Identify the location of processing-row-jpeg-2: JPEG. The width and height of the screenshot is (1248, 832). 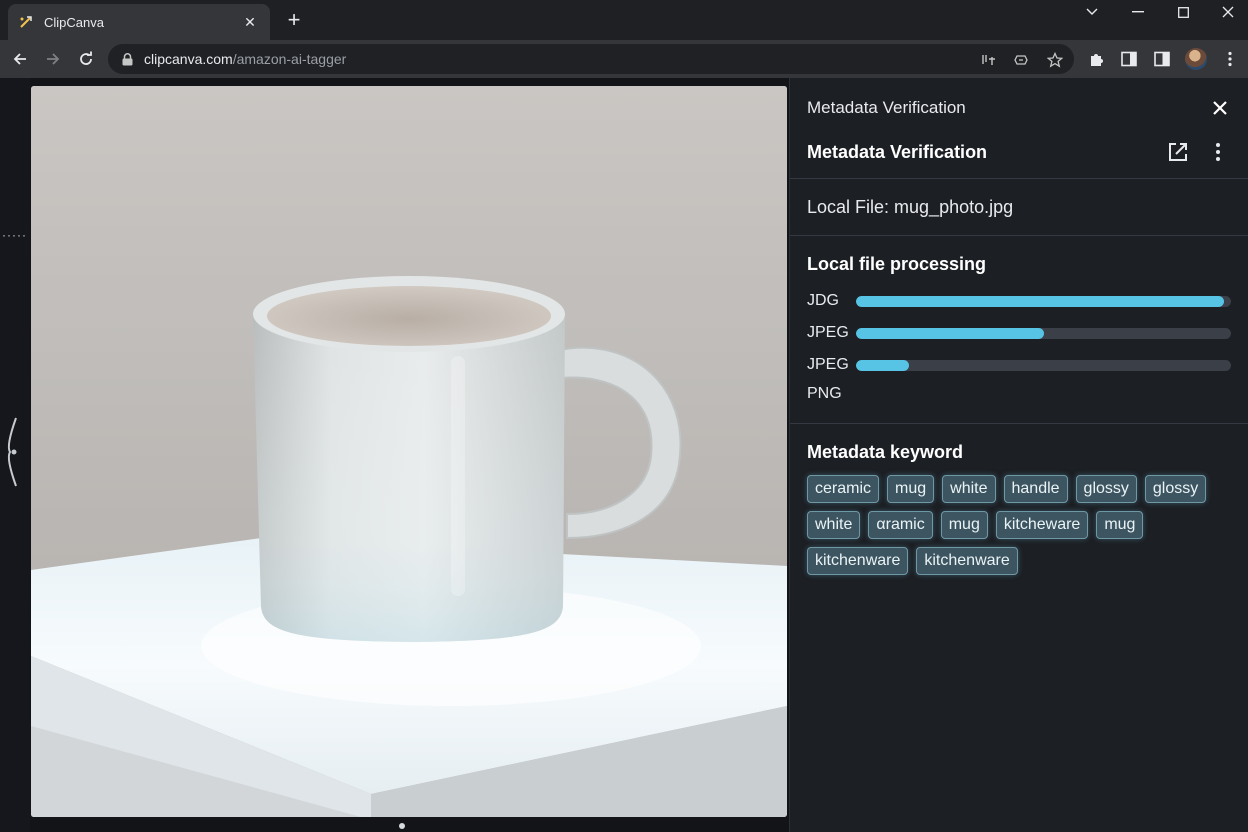
(1019, 365).